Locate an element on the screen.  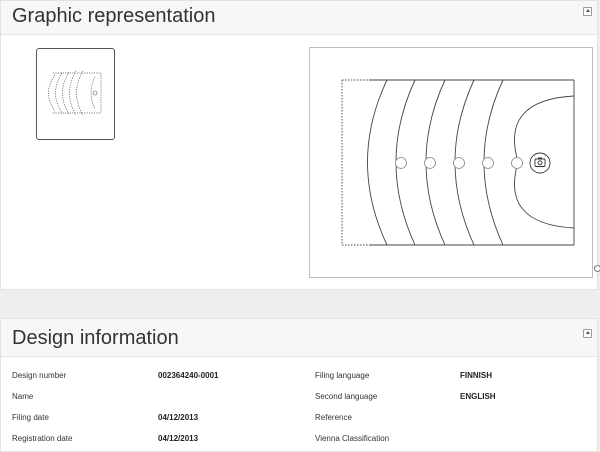
panel-title: Design information is located at coordinates (95, 338).